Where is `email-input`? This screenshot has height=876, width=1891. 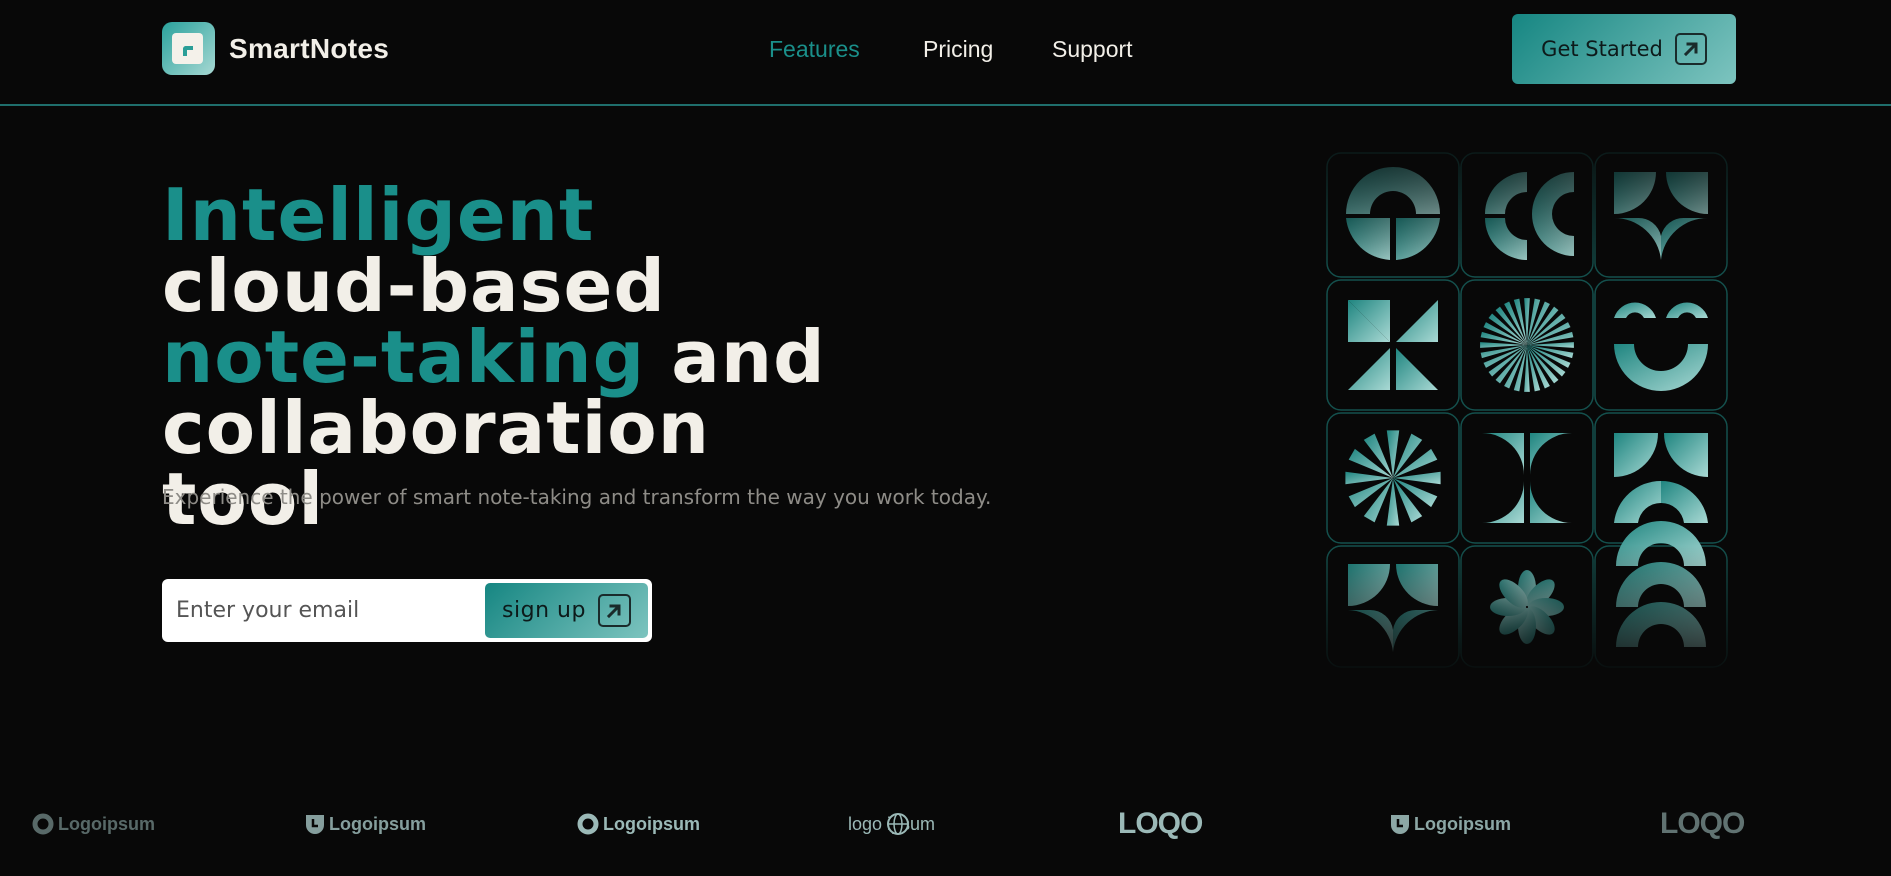 email-input is located at coordinates (326, 610).